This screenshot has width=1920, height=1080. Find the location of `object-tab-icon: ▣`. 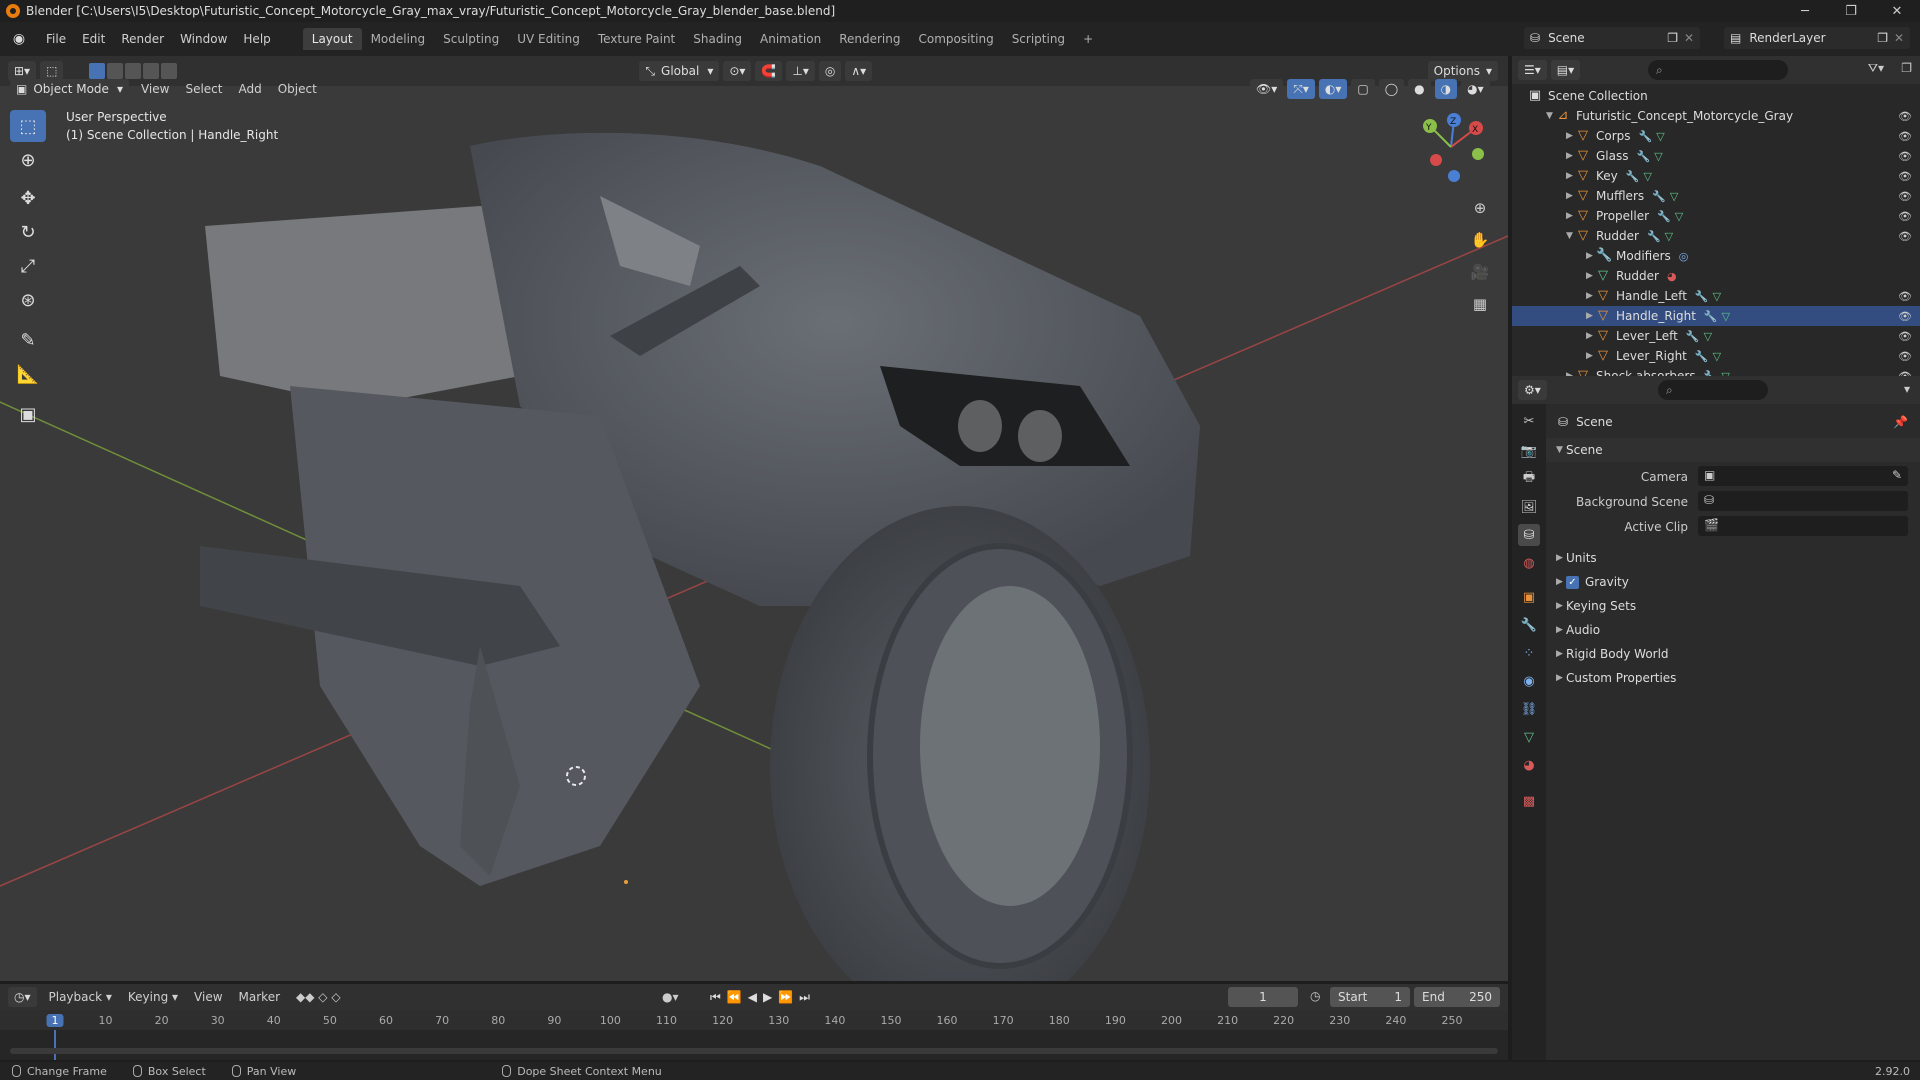

object-tab-icon: ▣ is located at coordinates (1529, 597).